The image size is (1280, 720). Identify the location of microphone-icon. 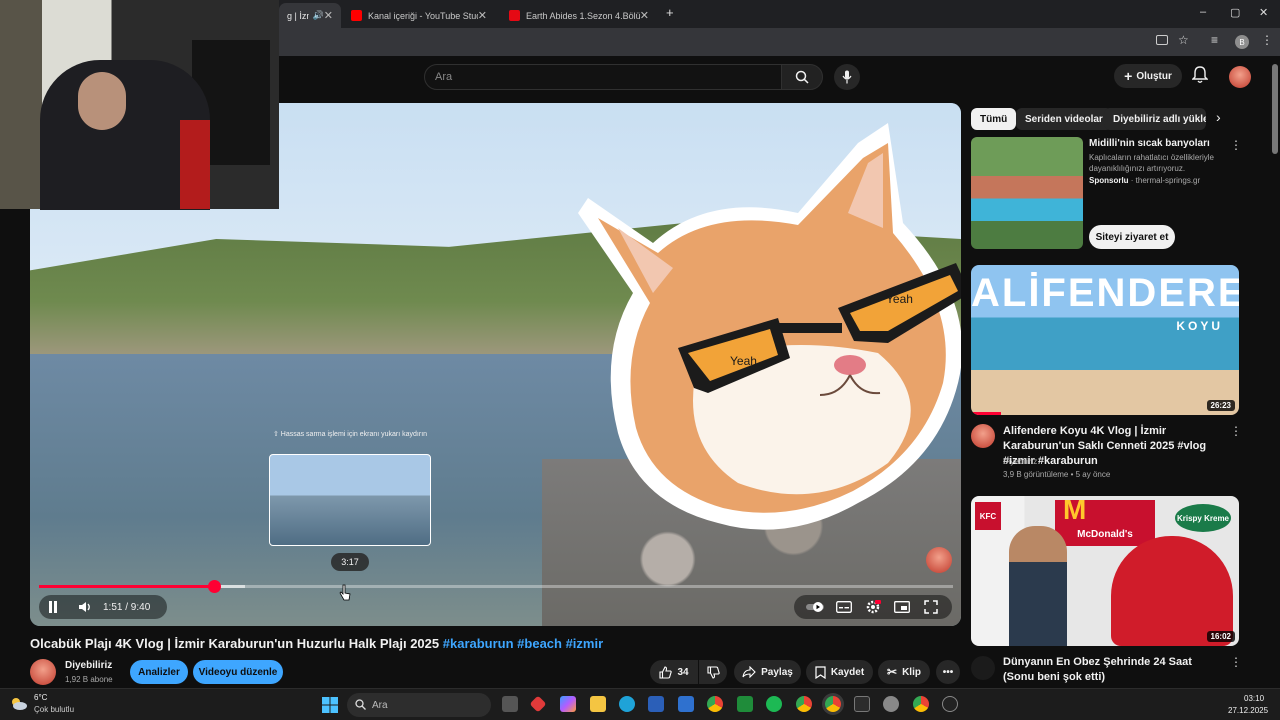
(847, 77).